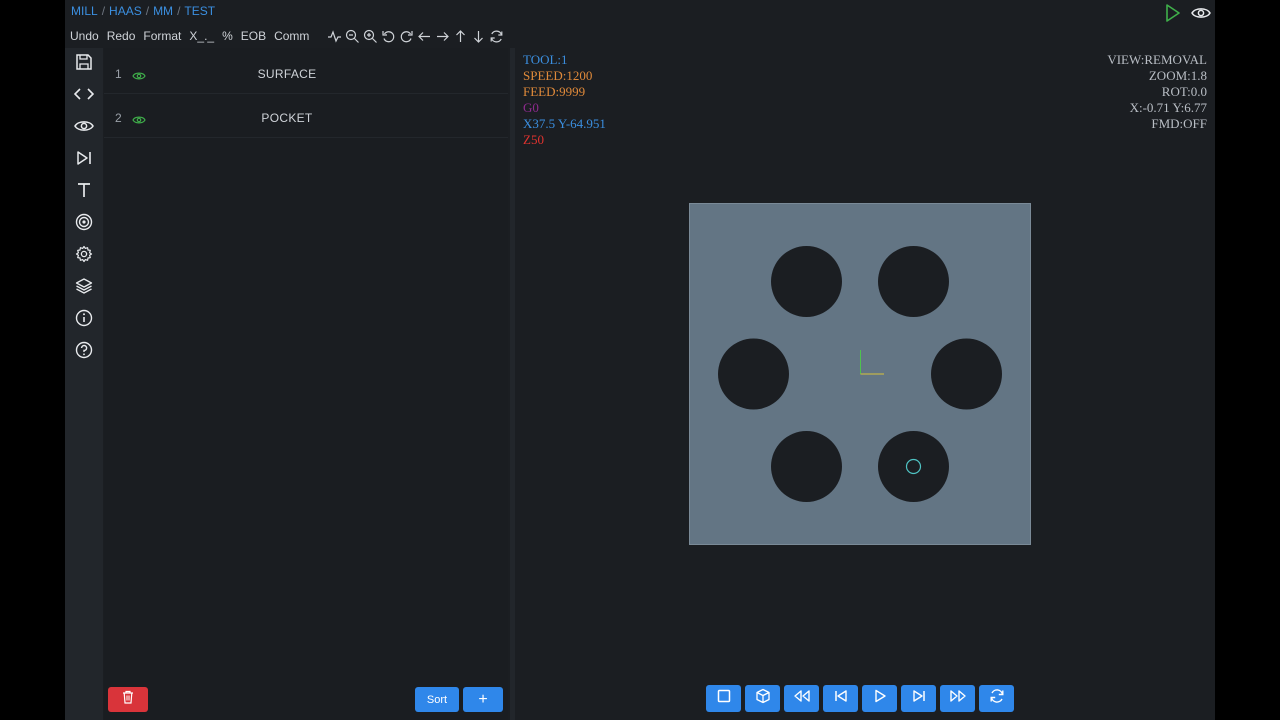 This screenshot has width=1280, height=720. I want to click on code-icon, so click(84, 96).